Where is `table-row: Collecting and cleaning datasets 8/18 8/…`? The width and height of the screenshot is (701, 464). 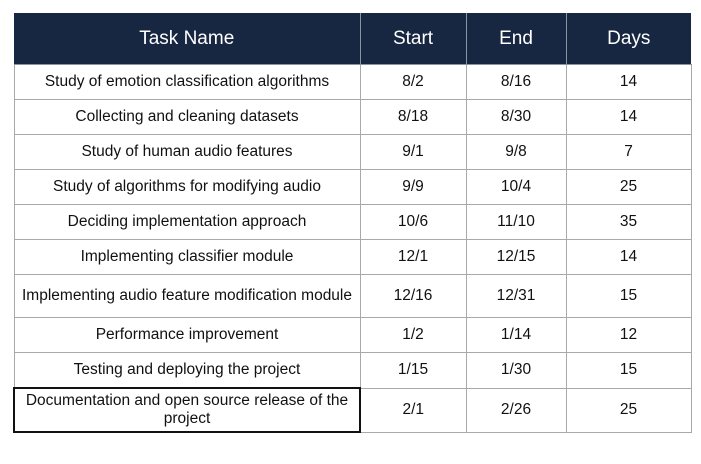
table-row: Collecting and cleaning datasets 8/18 8/… is located at coordinates (352, 117).